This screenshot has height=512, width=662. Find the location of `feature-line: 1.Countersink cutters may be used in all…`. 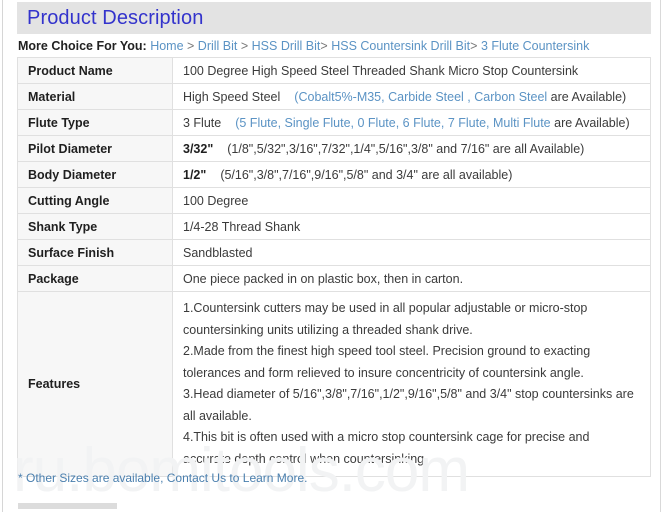

feature-line: 1.Countersink cutters may be used in all… is located at coordinates (385, 319).